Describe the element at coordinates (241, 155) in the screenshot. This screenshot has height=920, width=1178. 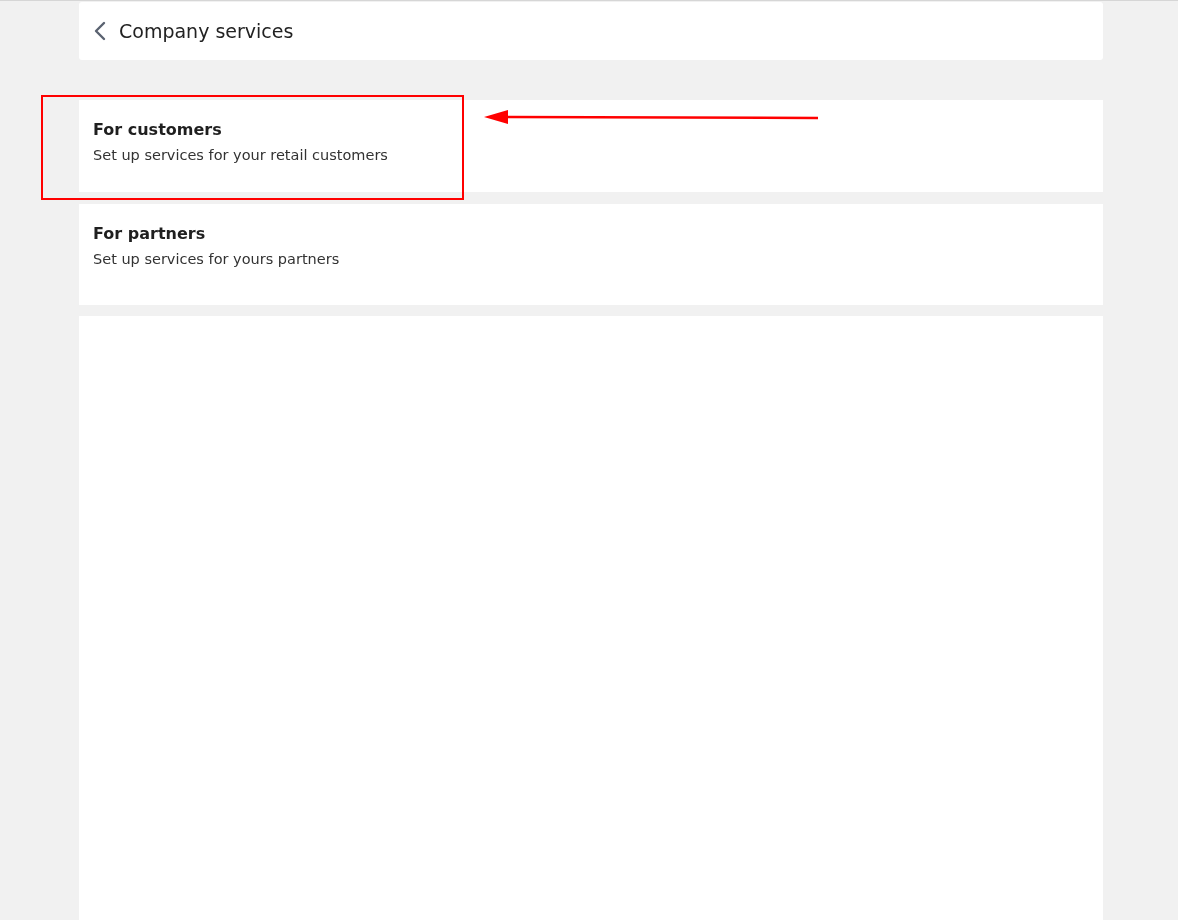
I see `option-description: Set up services for your retail customers` at that location.